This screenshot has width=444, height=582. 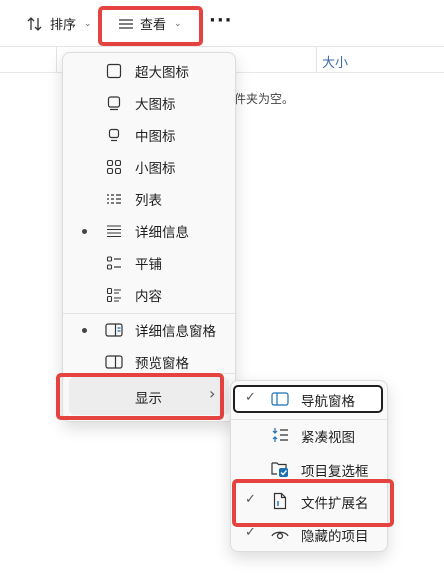 I want to click on highlight-show-item, so click(x=140, y=396).